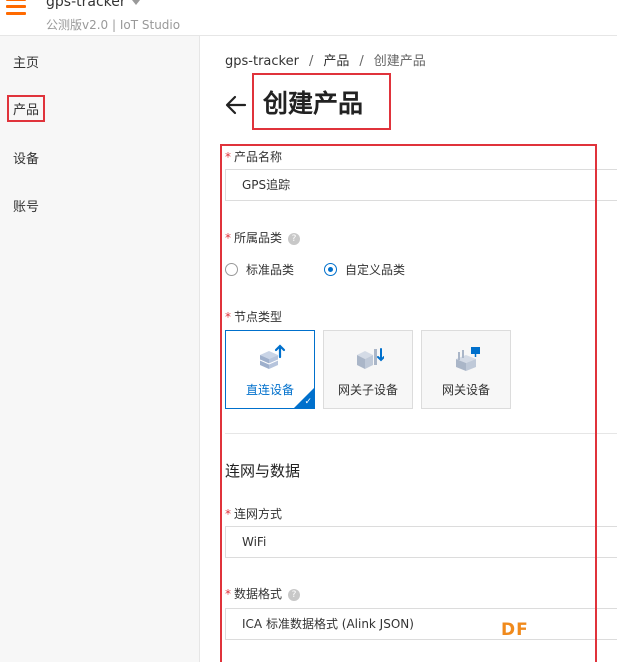 The width and height of the screenshot is (617, 662). I want to click on app-subtitle: 公测版v2.0 | IoT Studio, so click(113, 25).